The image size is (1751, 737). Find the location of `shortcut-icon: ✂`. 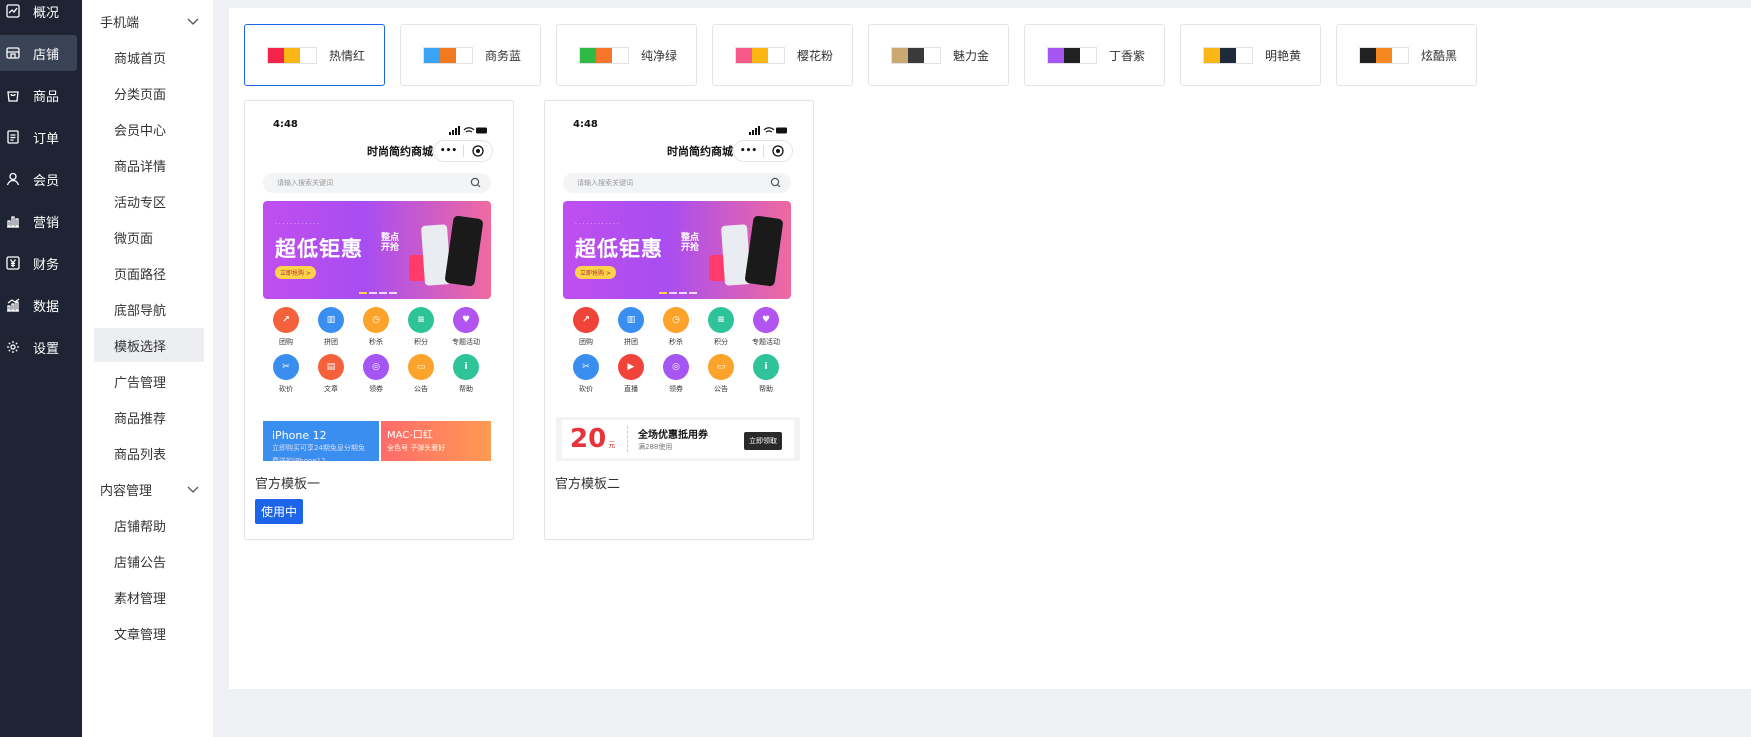

shortcut-icon: ✂ is located at coordinates (586, 367).